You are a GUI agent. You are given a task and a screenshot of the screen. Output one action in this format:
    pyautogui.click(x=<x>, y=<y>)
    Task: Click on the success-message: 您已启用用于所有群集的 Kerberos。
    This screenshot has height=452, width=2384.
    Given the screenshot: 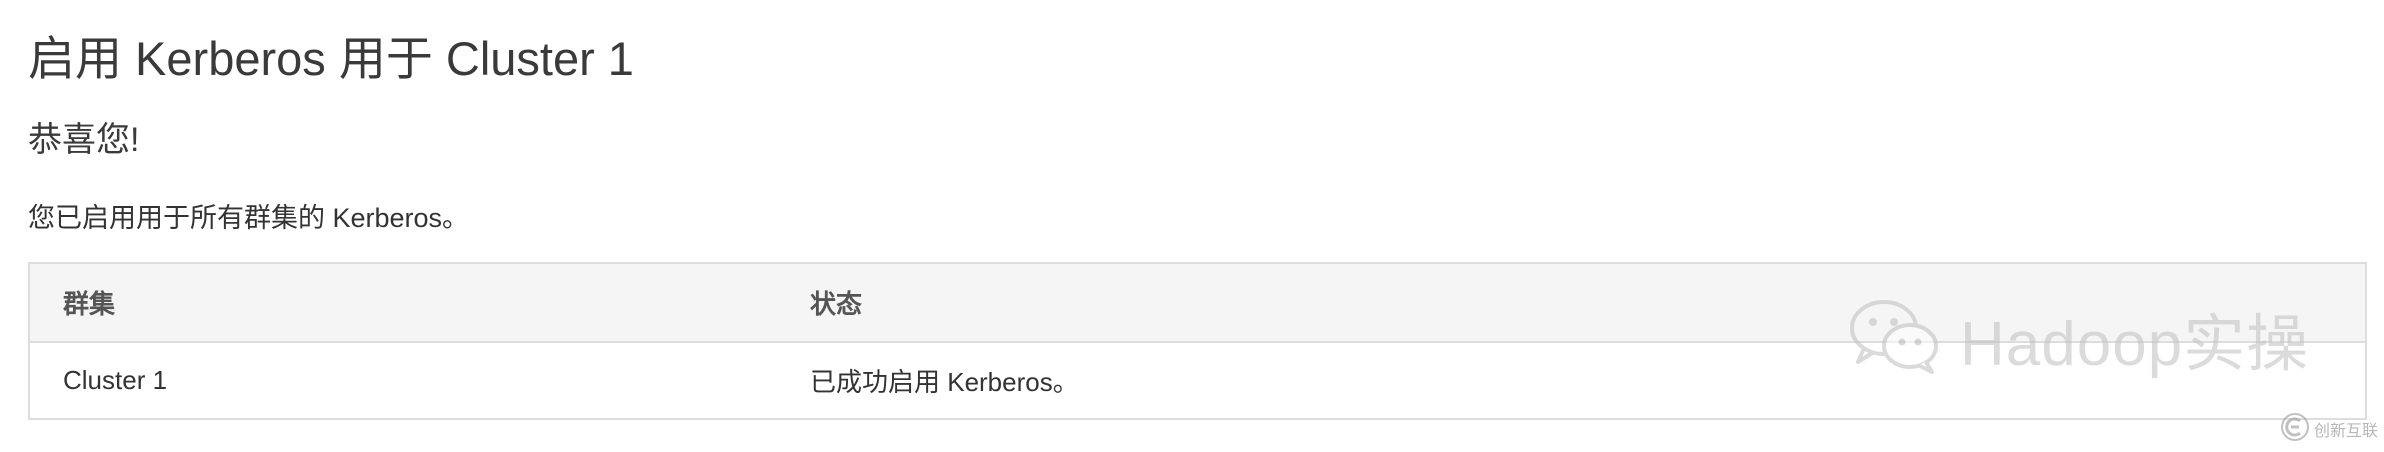 What is the action you would take?
    pyautogui.click(x=249, y=218)
    